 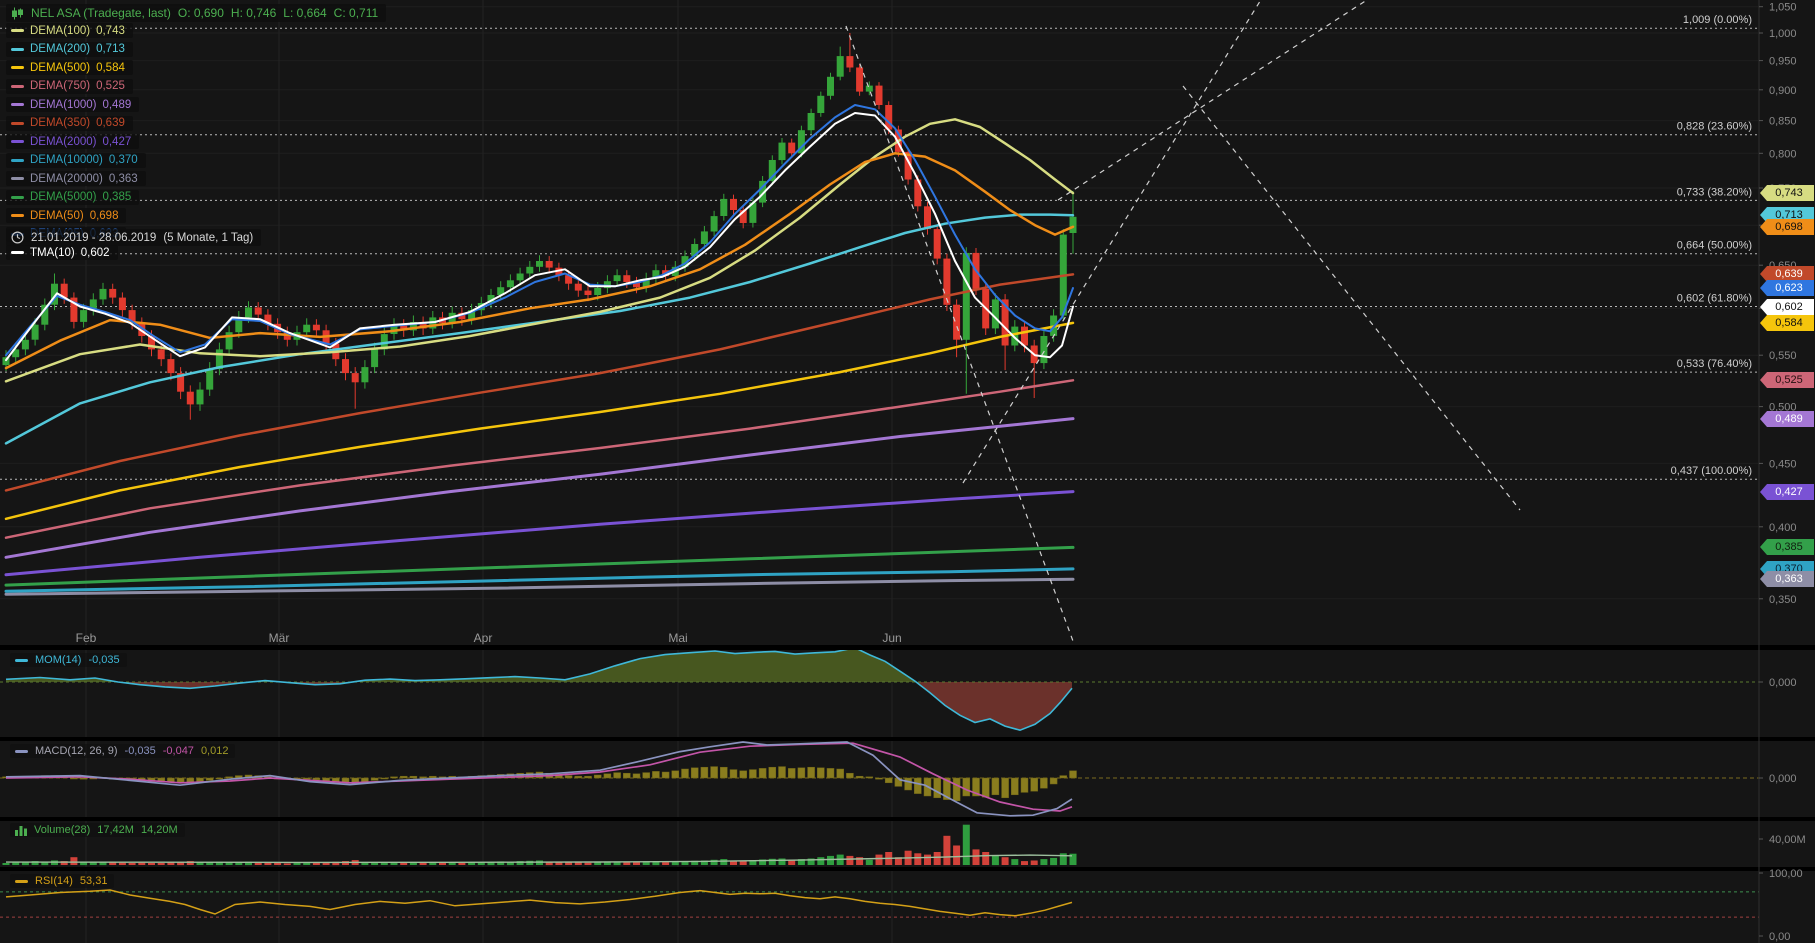 I want to click on volume-bars-icon, so click(x=21, y=830).